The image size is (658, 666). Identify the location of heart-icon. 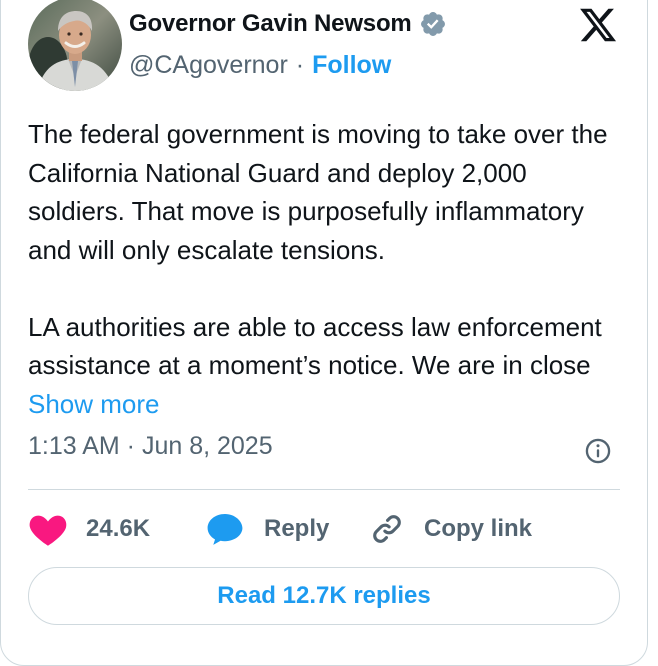
(48, 530).